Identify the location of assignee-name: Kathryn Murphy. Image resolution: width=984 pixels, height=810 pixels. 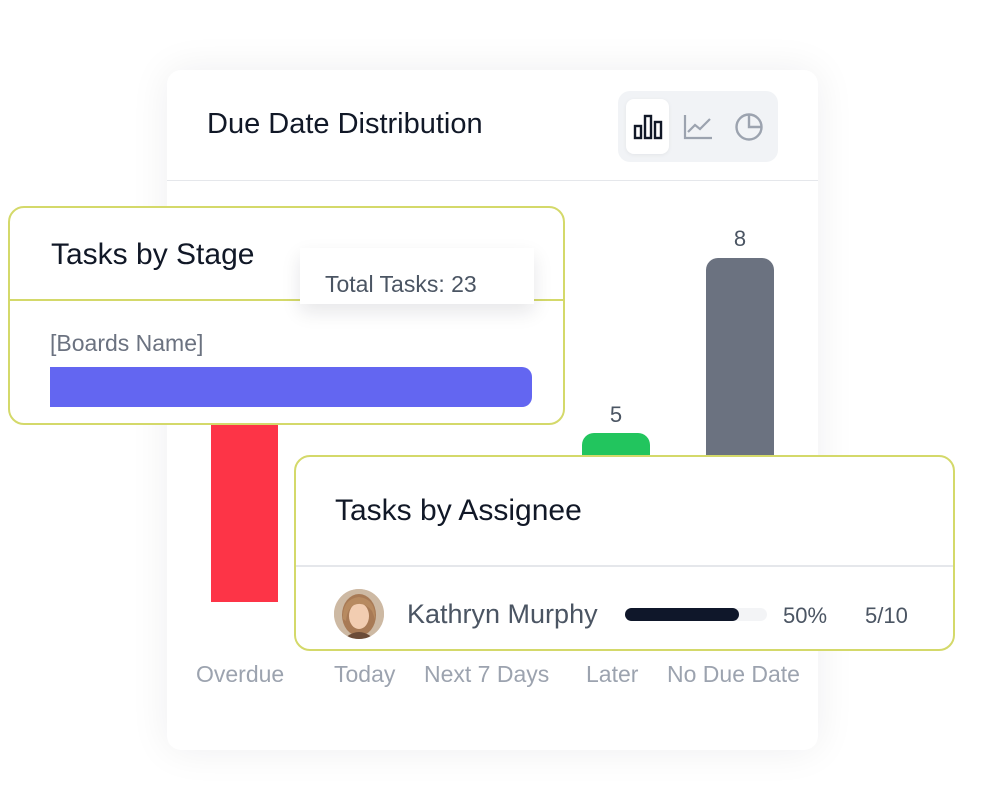
(502, 614).